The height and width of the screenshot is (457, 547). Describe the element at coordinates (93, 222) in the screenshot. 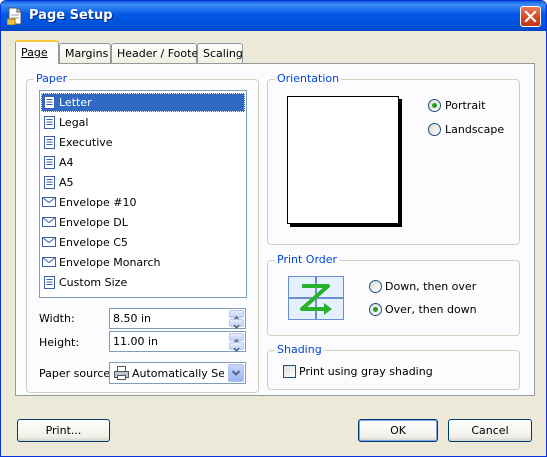

I see `list-item-label: Envelope DL` at that location.